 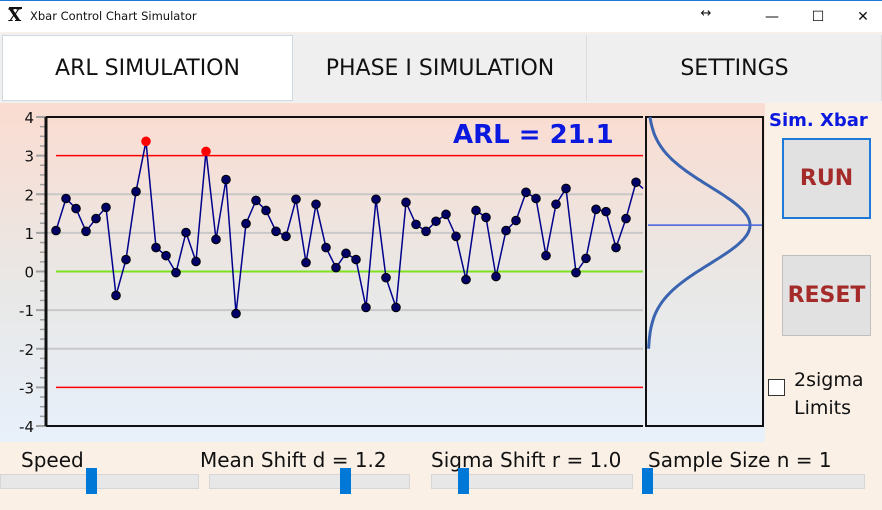 I want to click on y-tick-label: 3, so click(x=29, y=157).